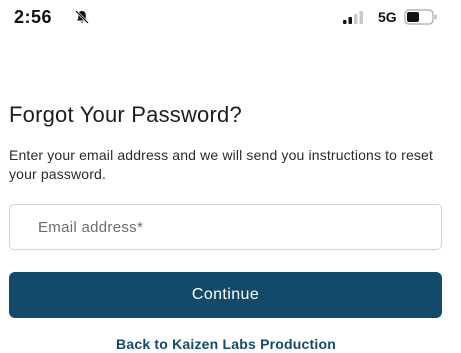 This screenshot has width=461, height=353. What do you see at coordinates (225, 227) in the screenshot?
I see `email-field` at bounding box center [225, 227].